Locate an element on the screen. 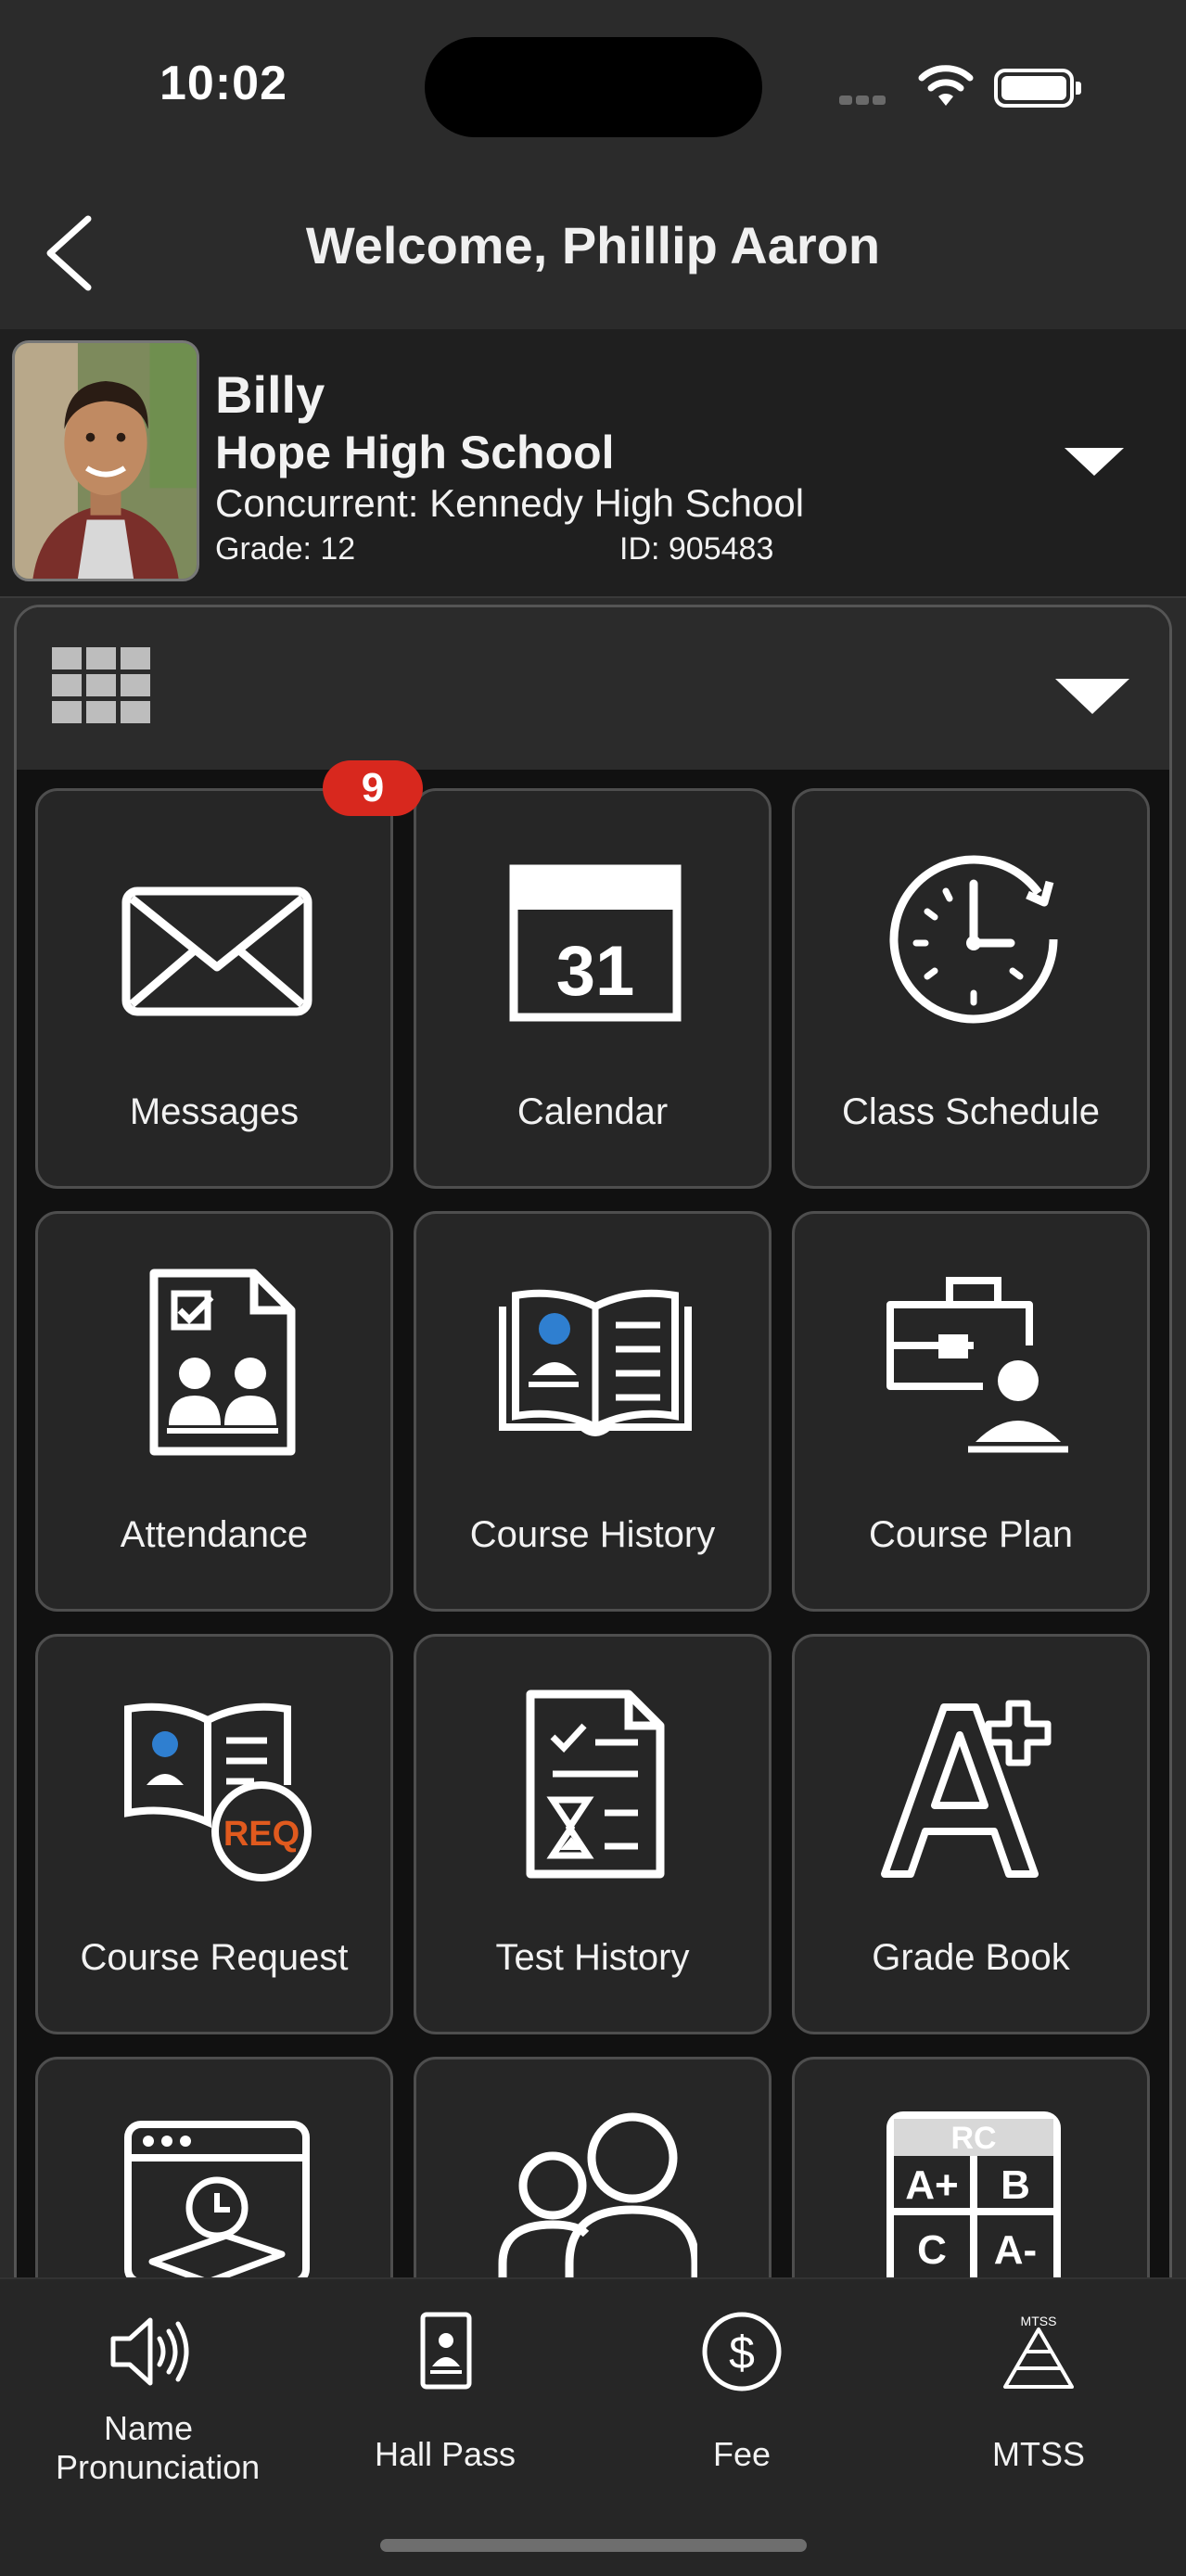  rc-grade: B is located at coordinates (1015, 2185).